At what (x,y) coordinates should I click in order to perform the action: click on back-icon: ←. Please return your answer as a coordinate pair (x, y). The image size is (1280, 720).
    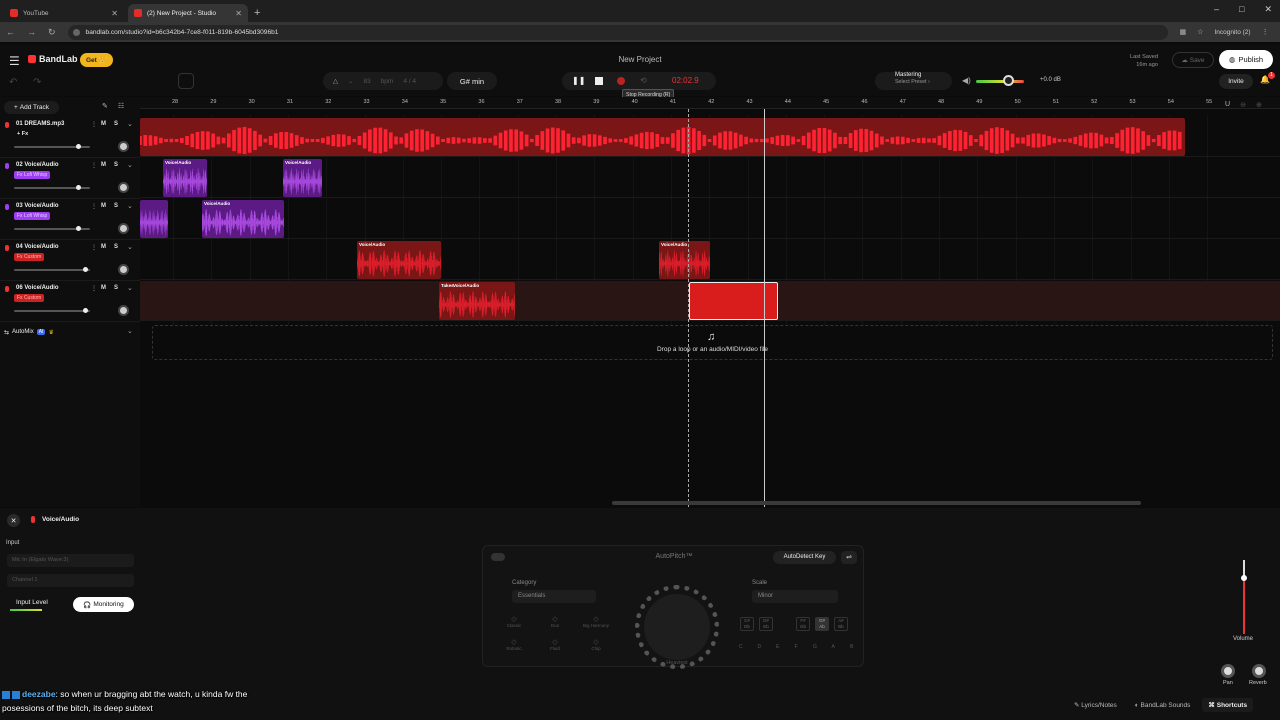
    Looking at the image, I should click on (10, 32).